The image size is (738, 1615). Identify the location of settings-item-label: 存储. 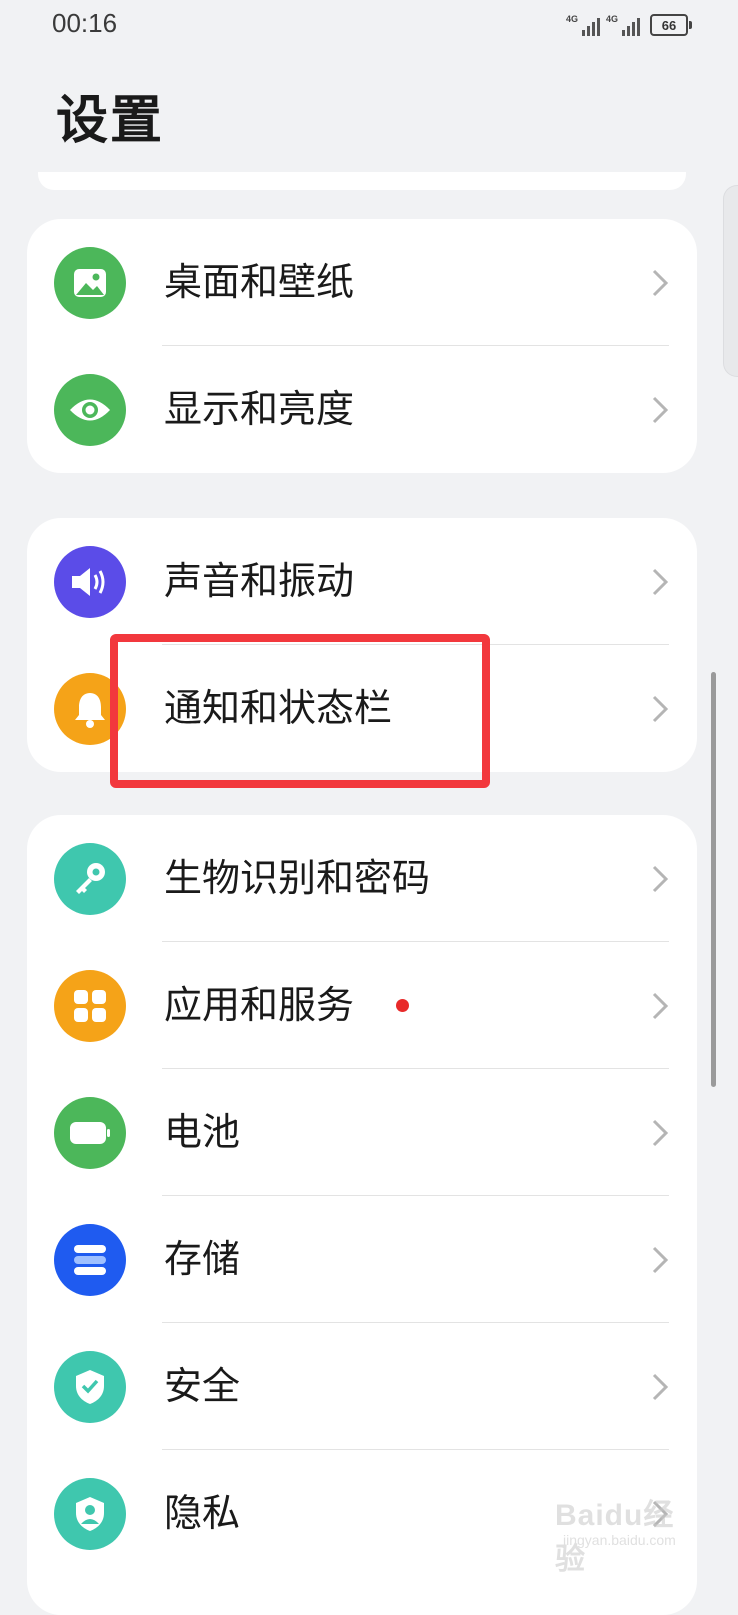
(202, 1259).